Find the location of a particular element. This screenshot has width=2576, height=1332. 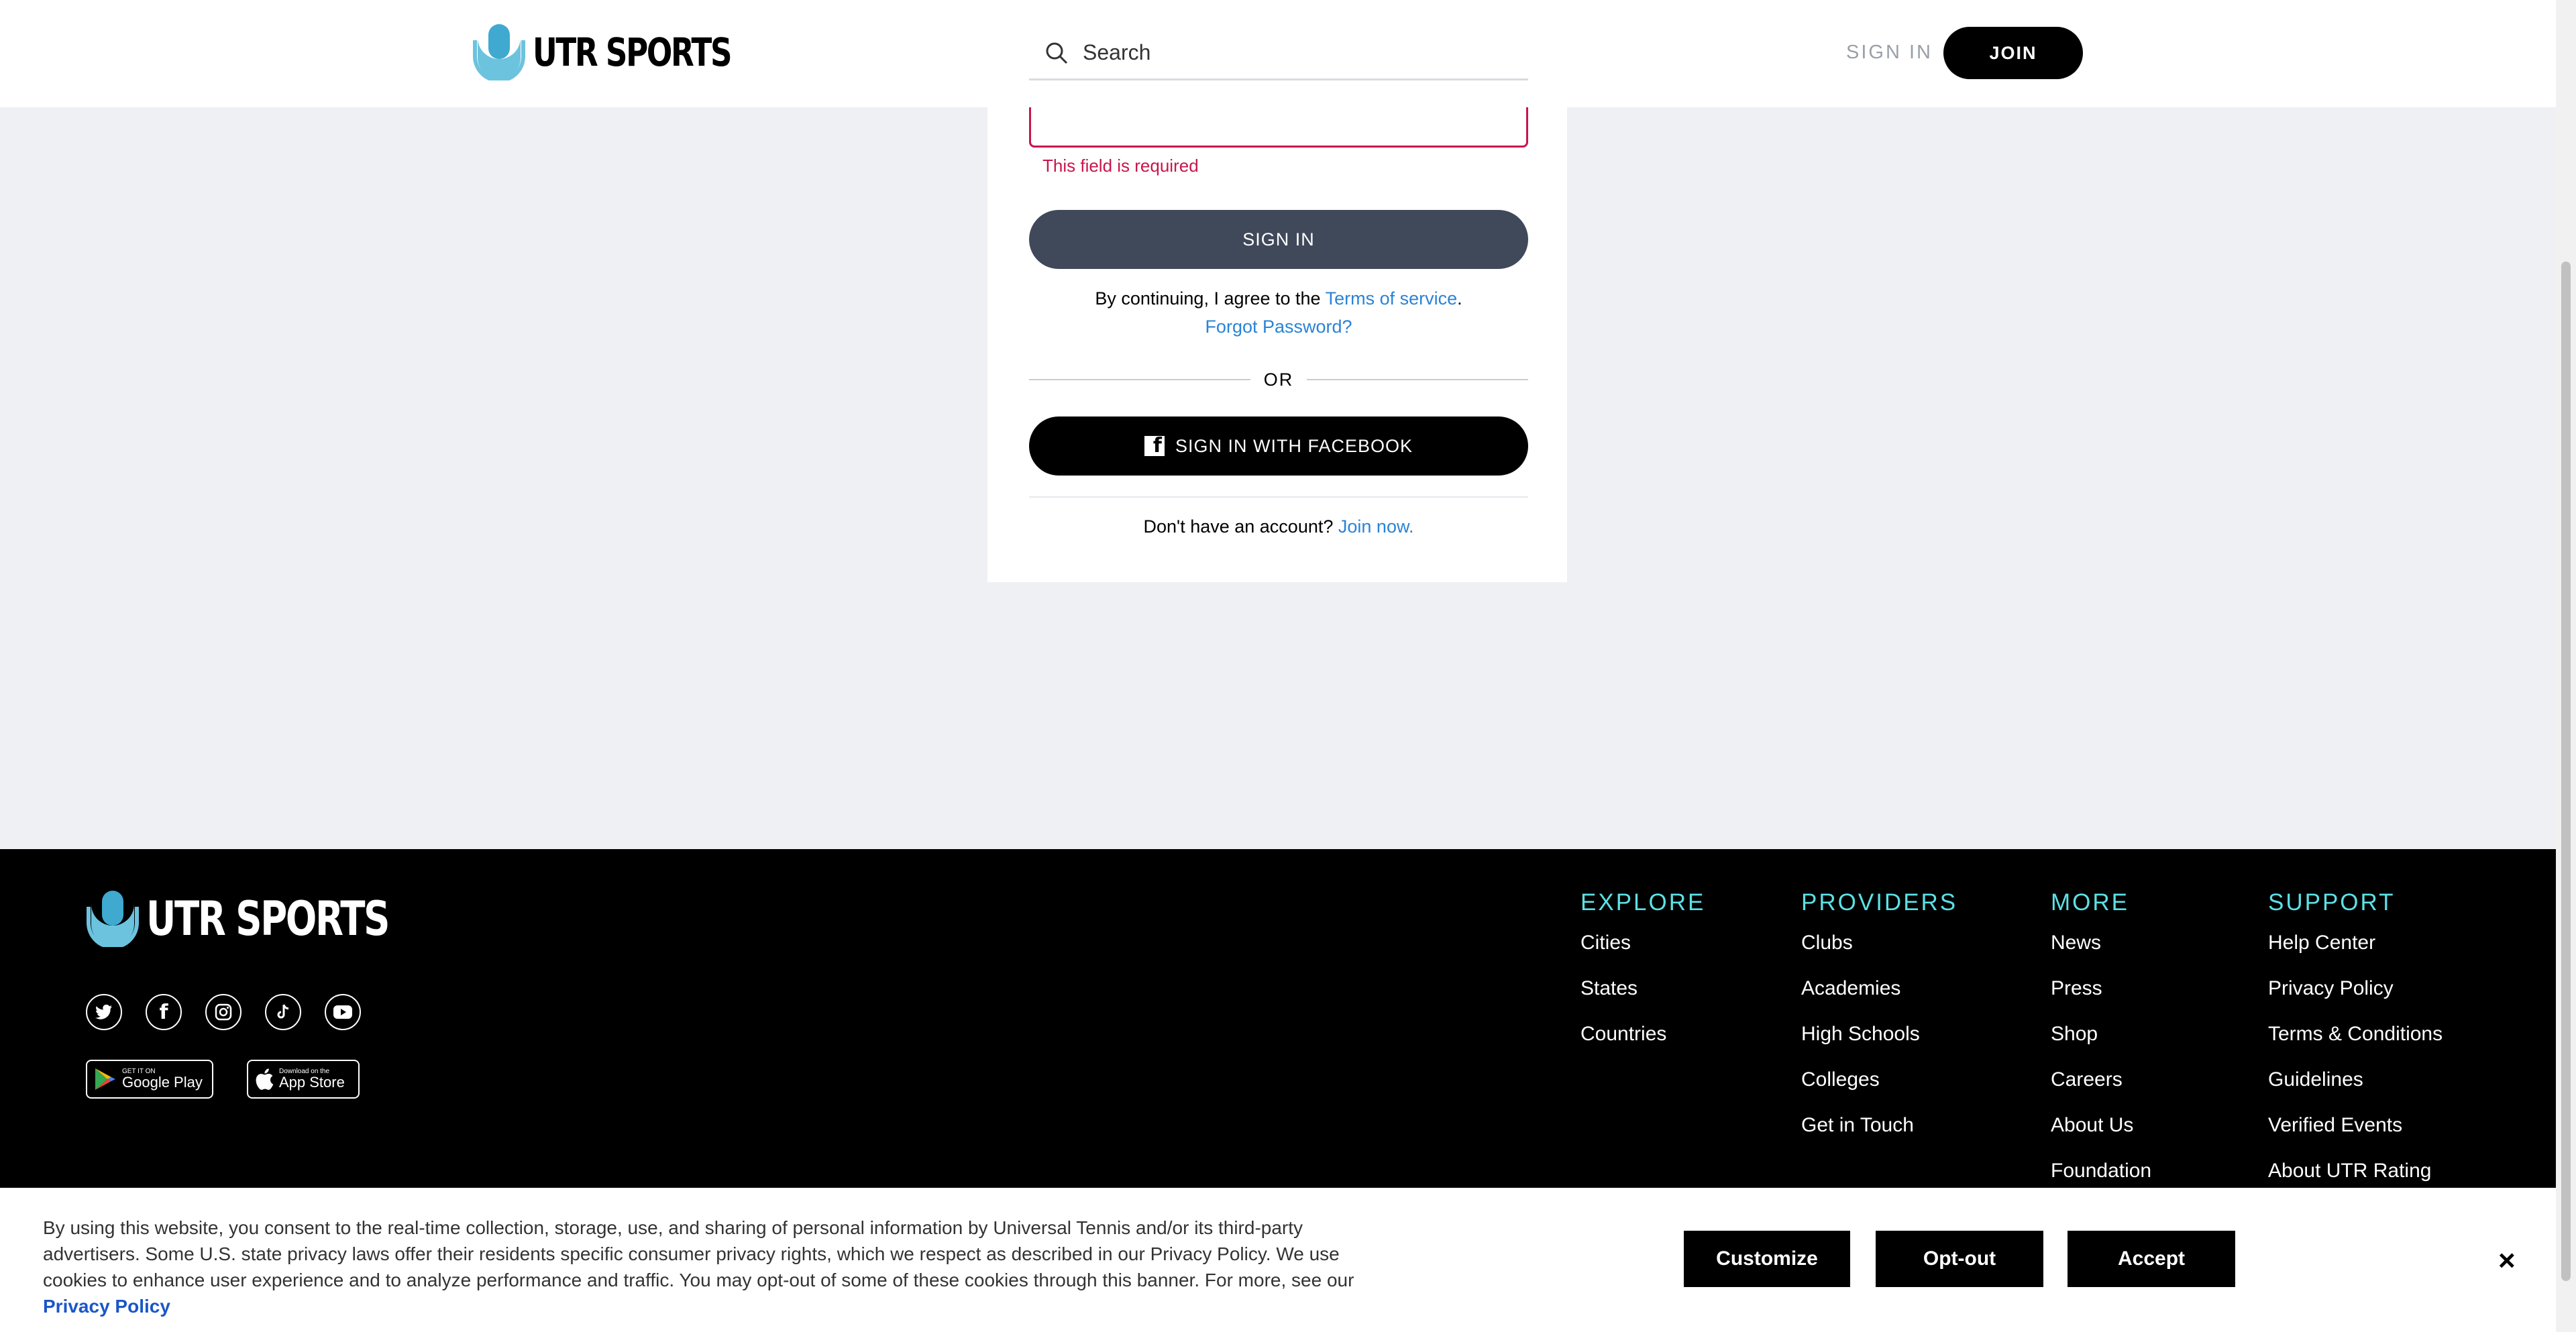

tiktok-icon is located at coordinates (283, 1012).